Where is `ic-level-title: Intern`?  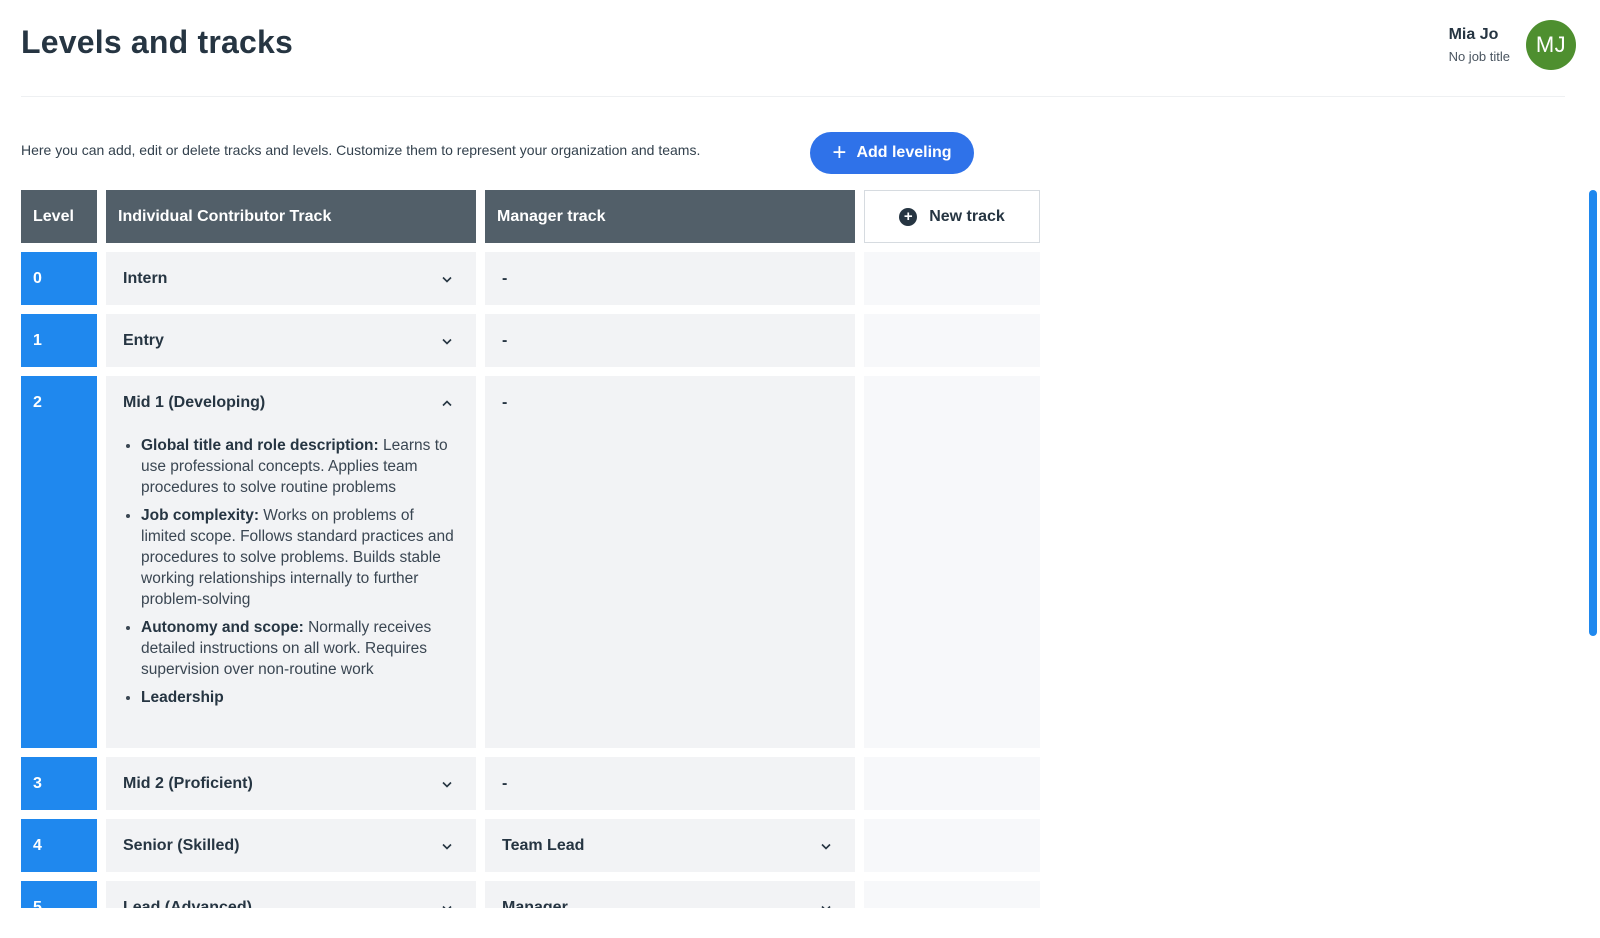
ic-level-title: Intern is located at coordinates (145, 278).